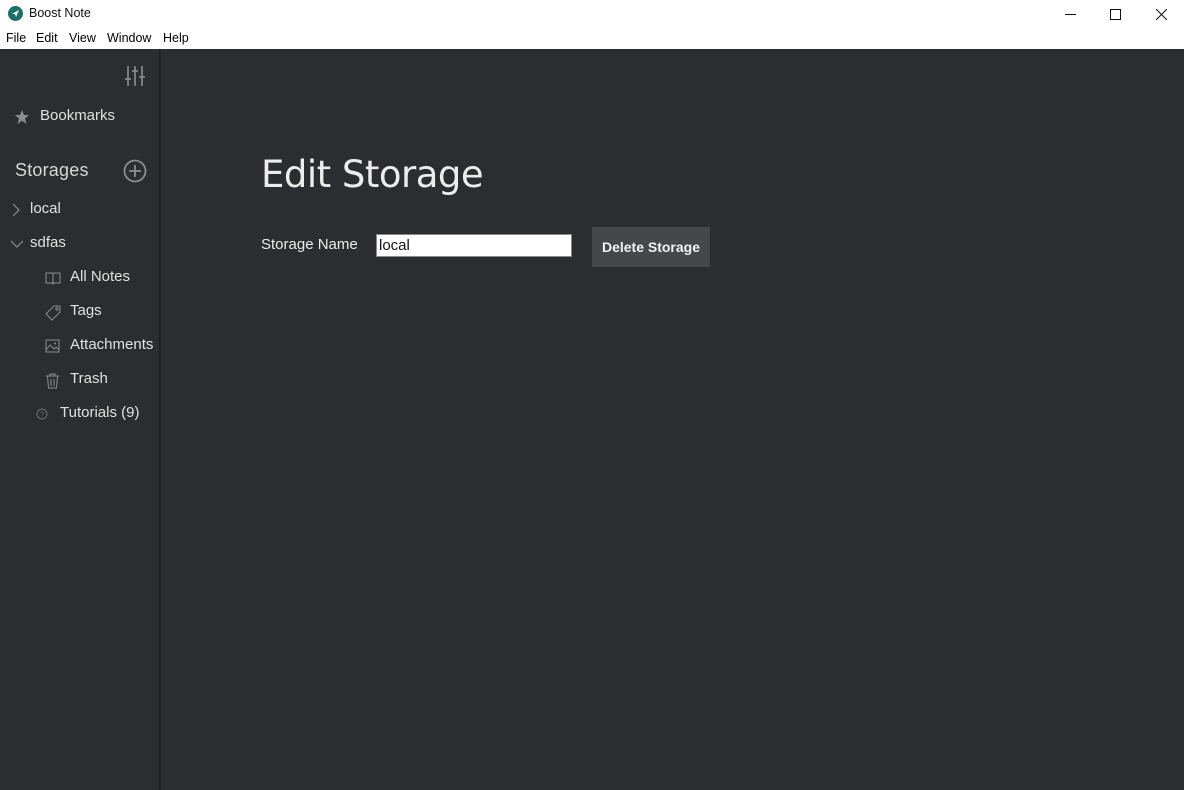 The image size is (1184, 790). What do you see at coordinates (100, 276) in the screenshot?
I see `sidebar-item-label: All Notes` at bounding box center [100, 276].